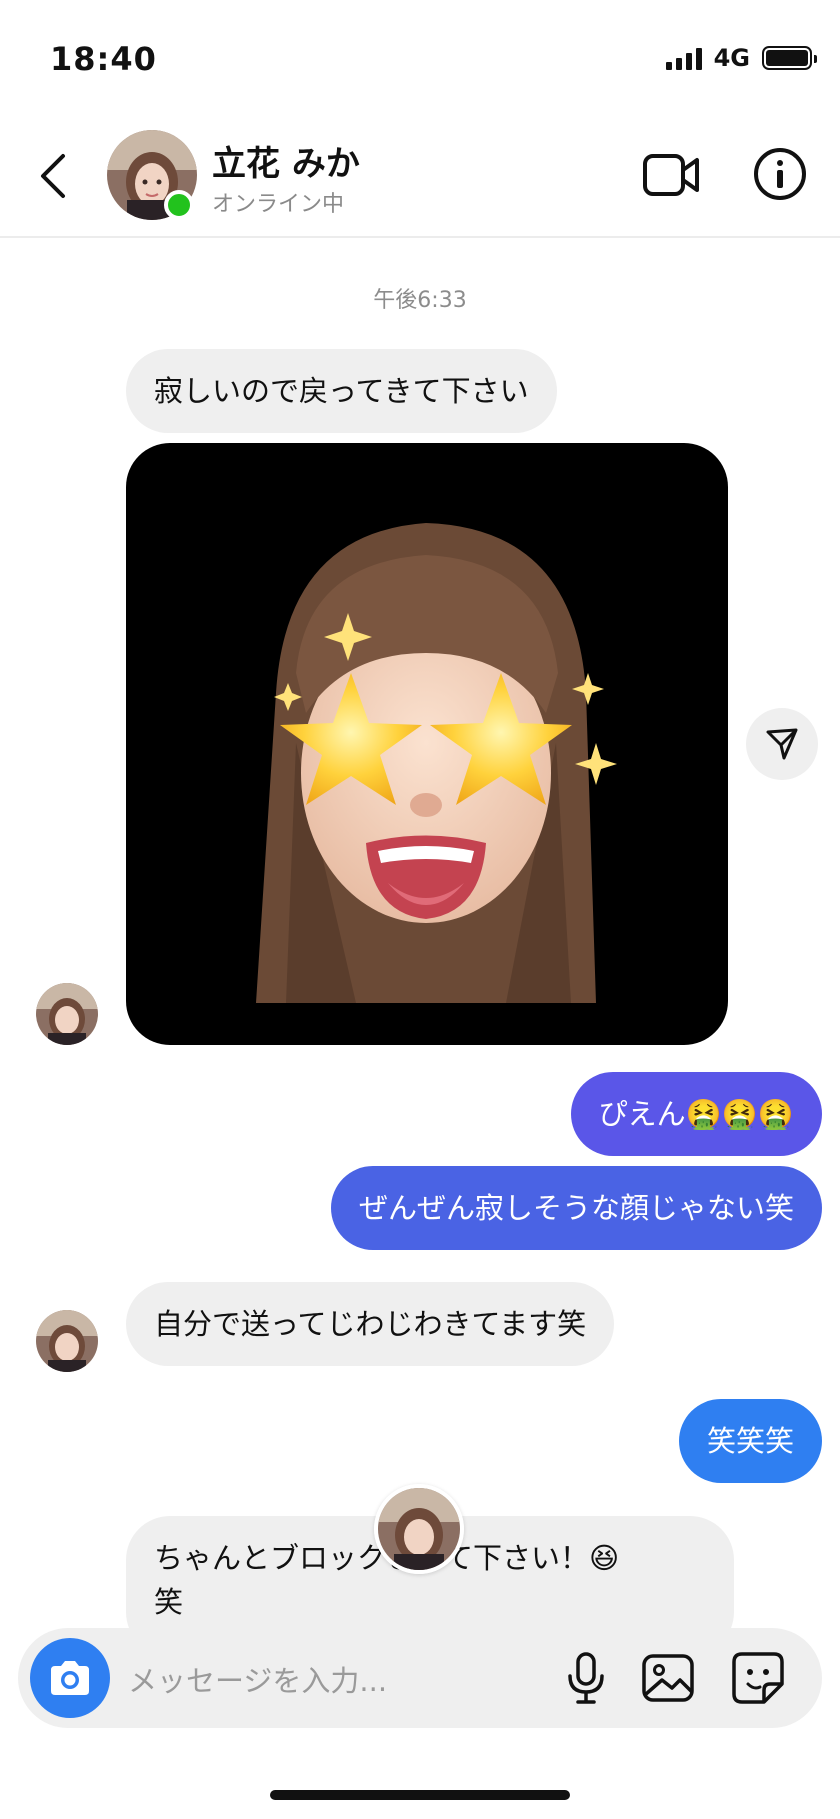 The width and height of the screenshot is (840, 1819). What do you see at coordinates (789, 58) in the screenshot?
I see `battery-icon` at bounding box center [789, 58].